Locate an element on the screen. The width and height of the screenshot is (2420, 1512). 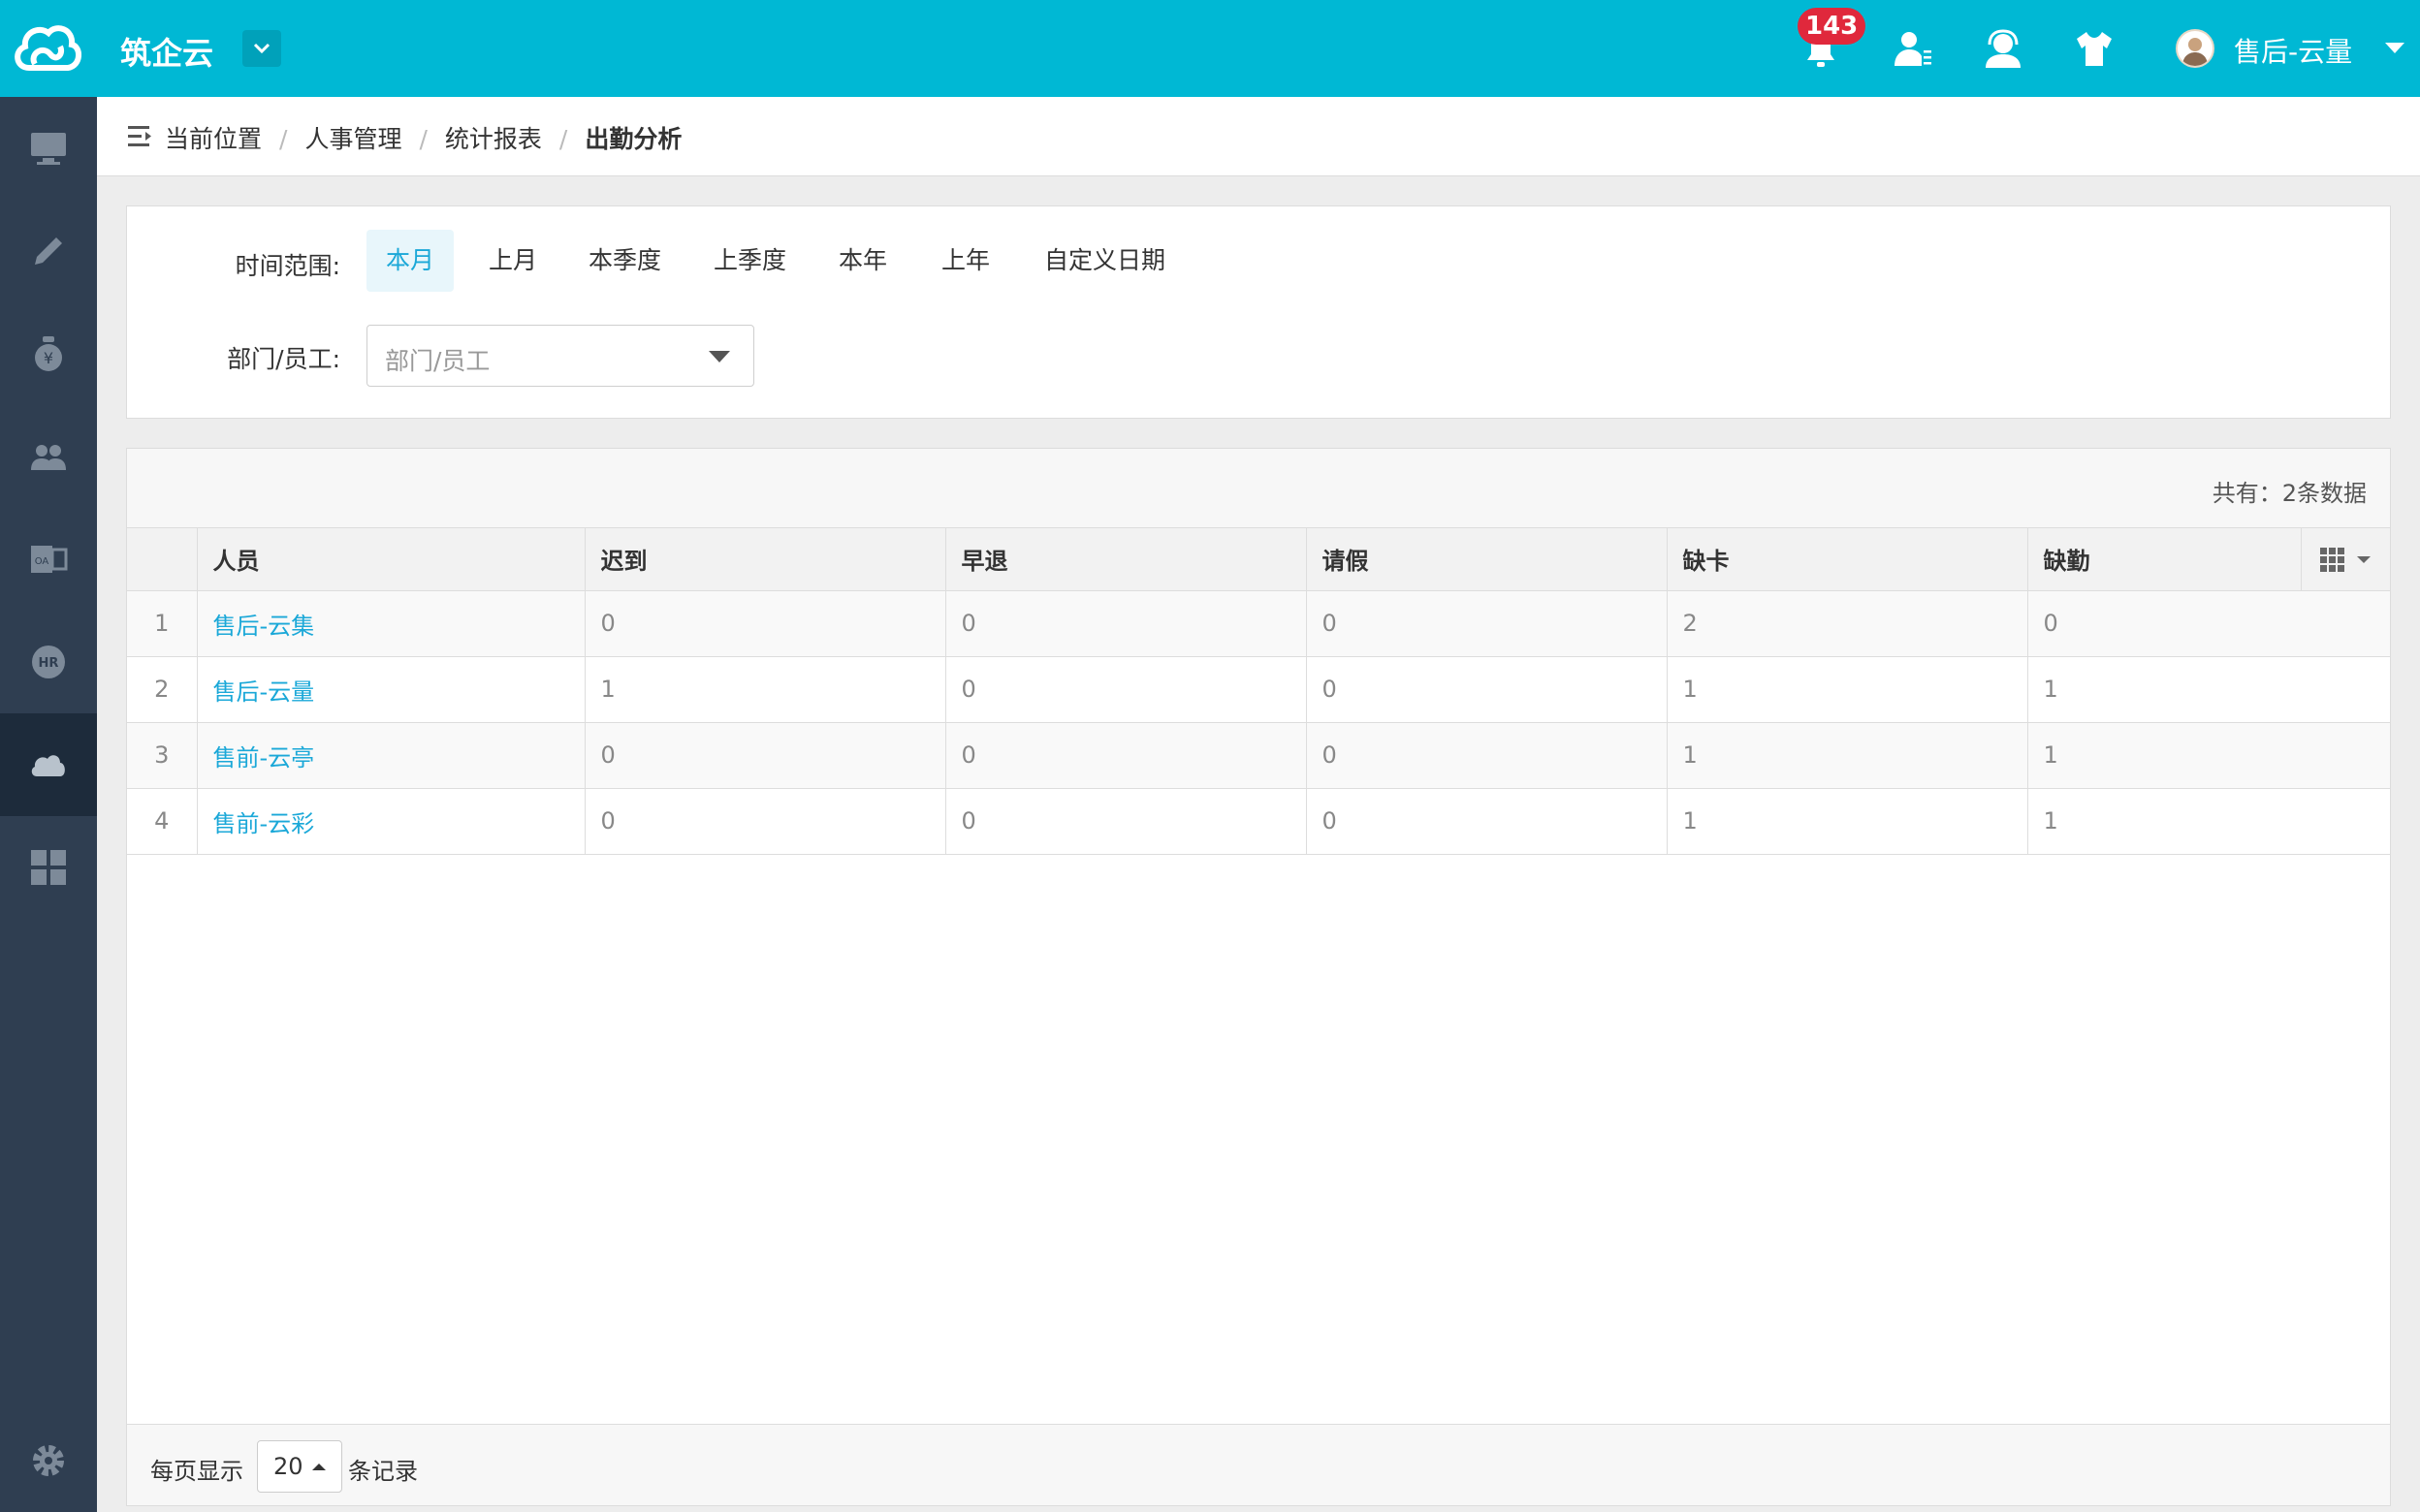
person-link: 售前-云亭 is located at coordinates (264, 758).